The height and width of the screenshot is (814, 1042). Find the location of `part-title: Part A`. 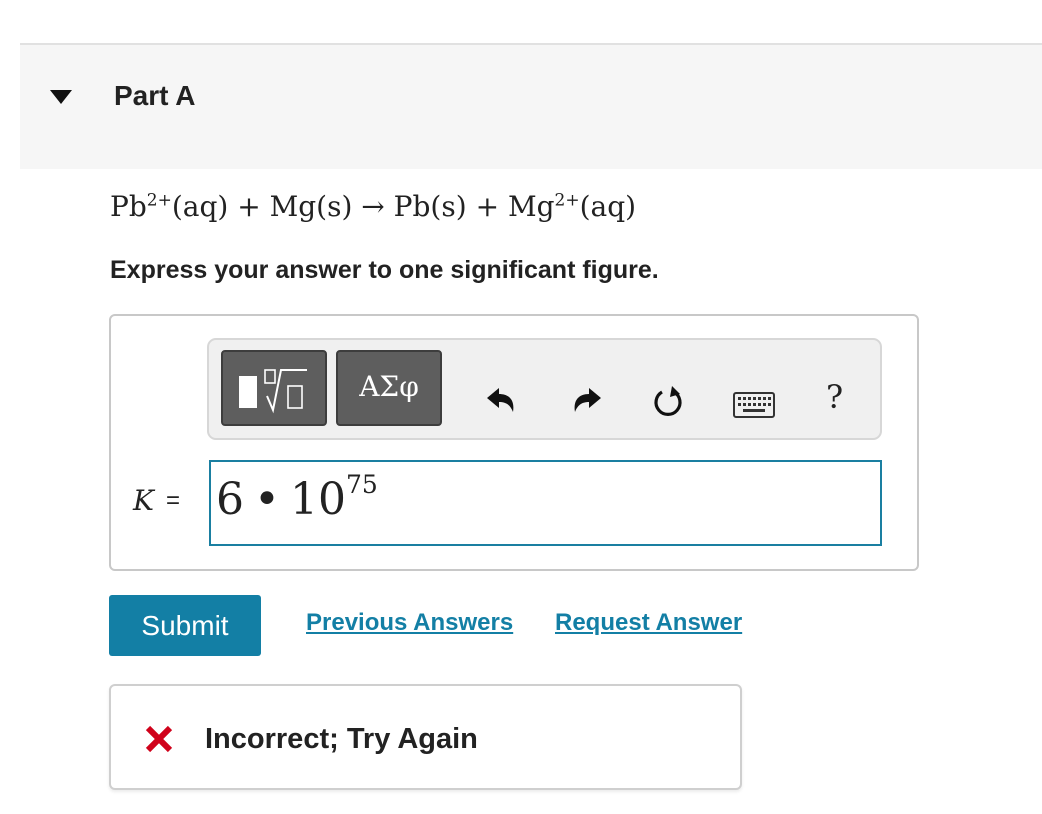

part-title: Part A is located at coordinates (155, 95).